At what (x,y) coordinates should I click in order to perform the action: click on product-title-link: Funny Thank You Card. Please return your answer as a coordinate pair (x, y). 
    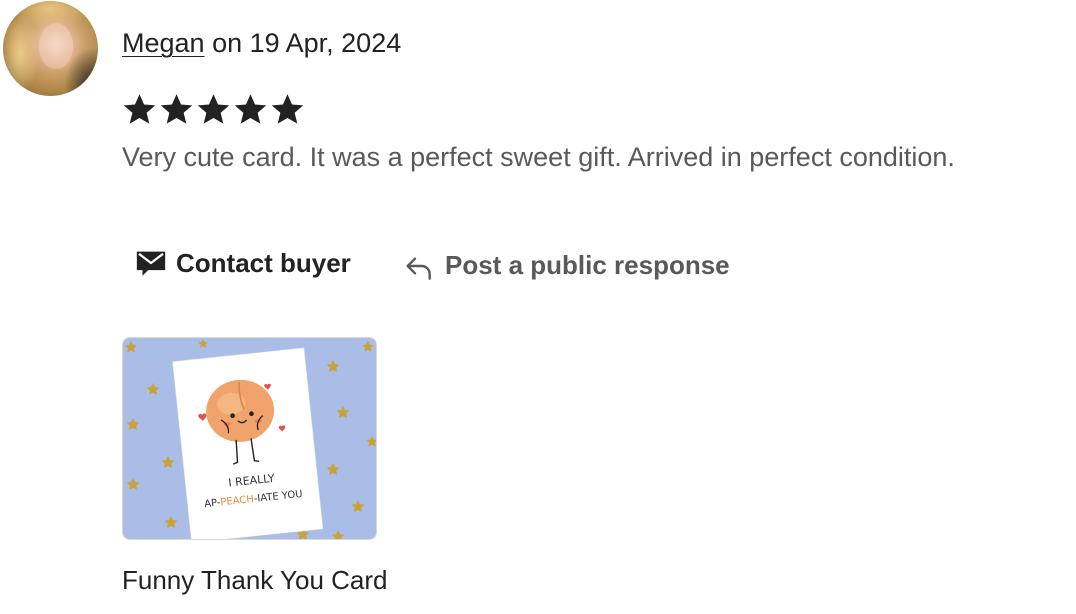
    Looking at the image, I should click on (254, 580).